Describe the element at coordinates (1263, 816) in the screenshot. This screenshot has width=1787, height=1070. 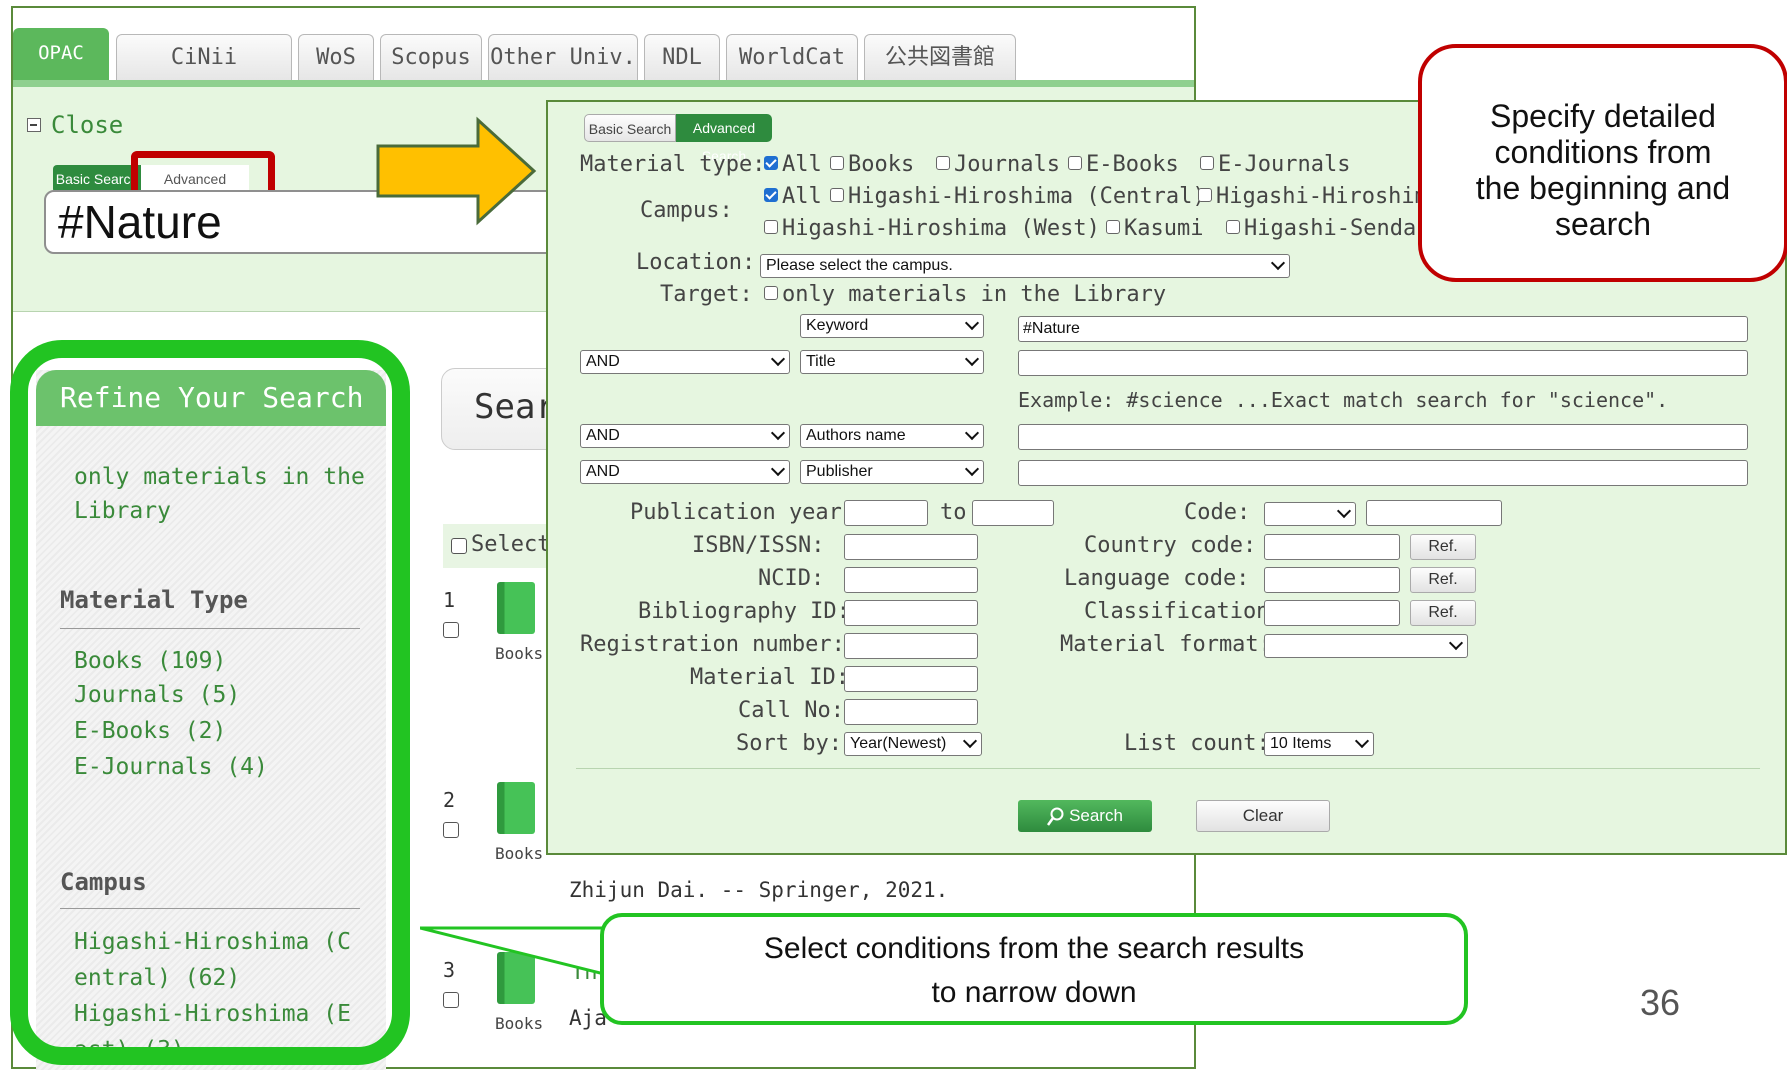
I see `clear-button: Clear` at that location.